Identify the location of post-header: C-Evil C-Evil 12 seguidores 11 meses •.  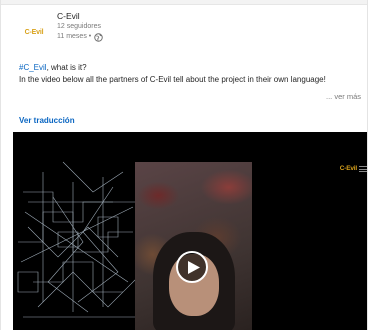
(61, 33).